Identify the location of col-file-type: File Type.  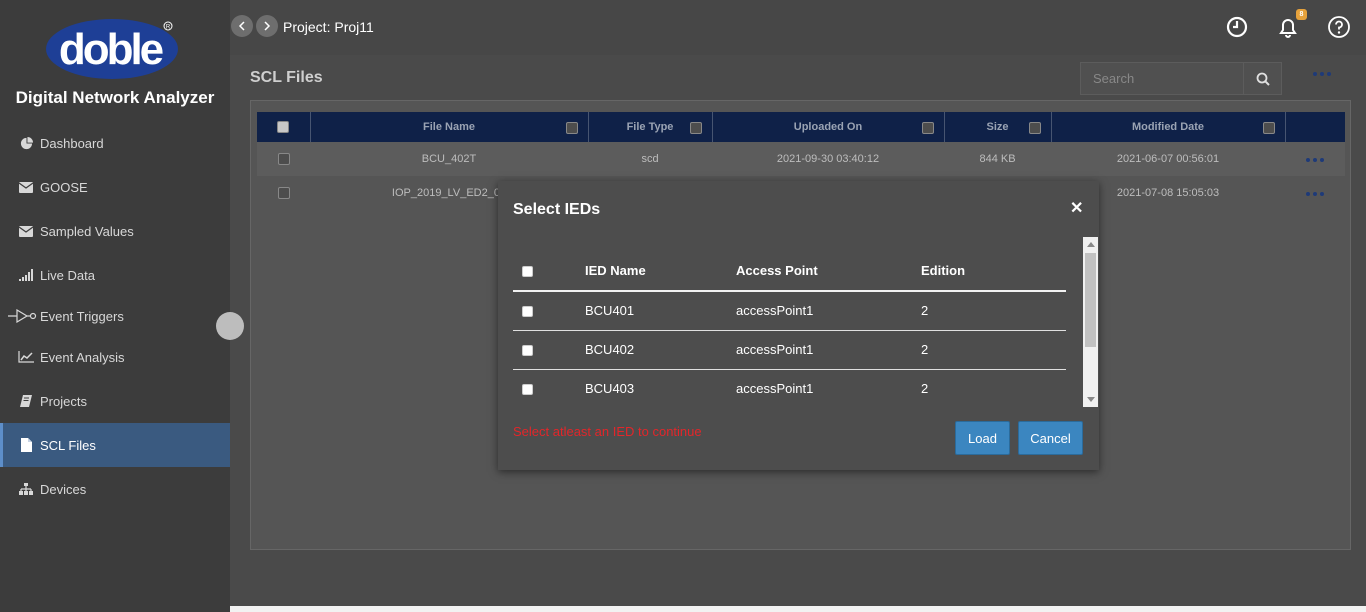
(650, 127).